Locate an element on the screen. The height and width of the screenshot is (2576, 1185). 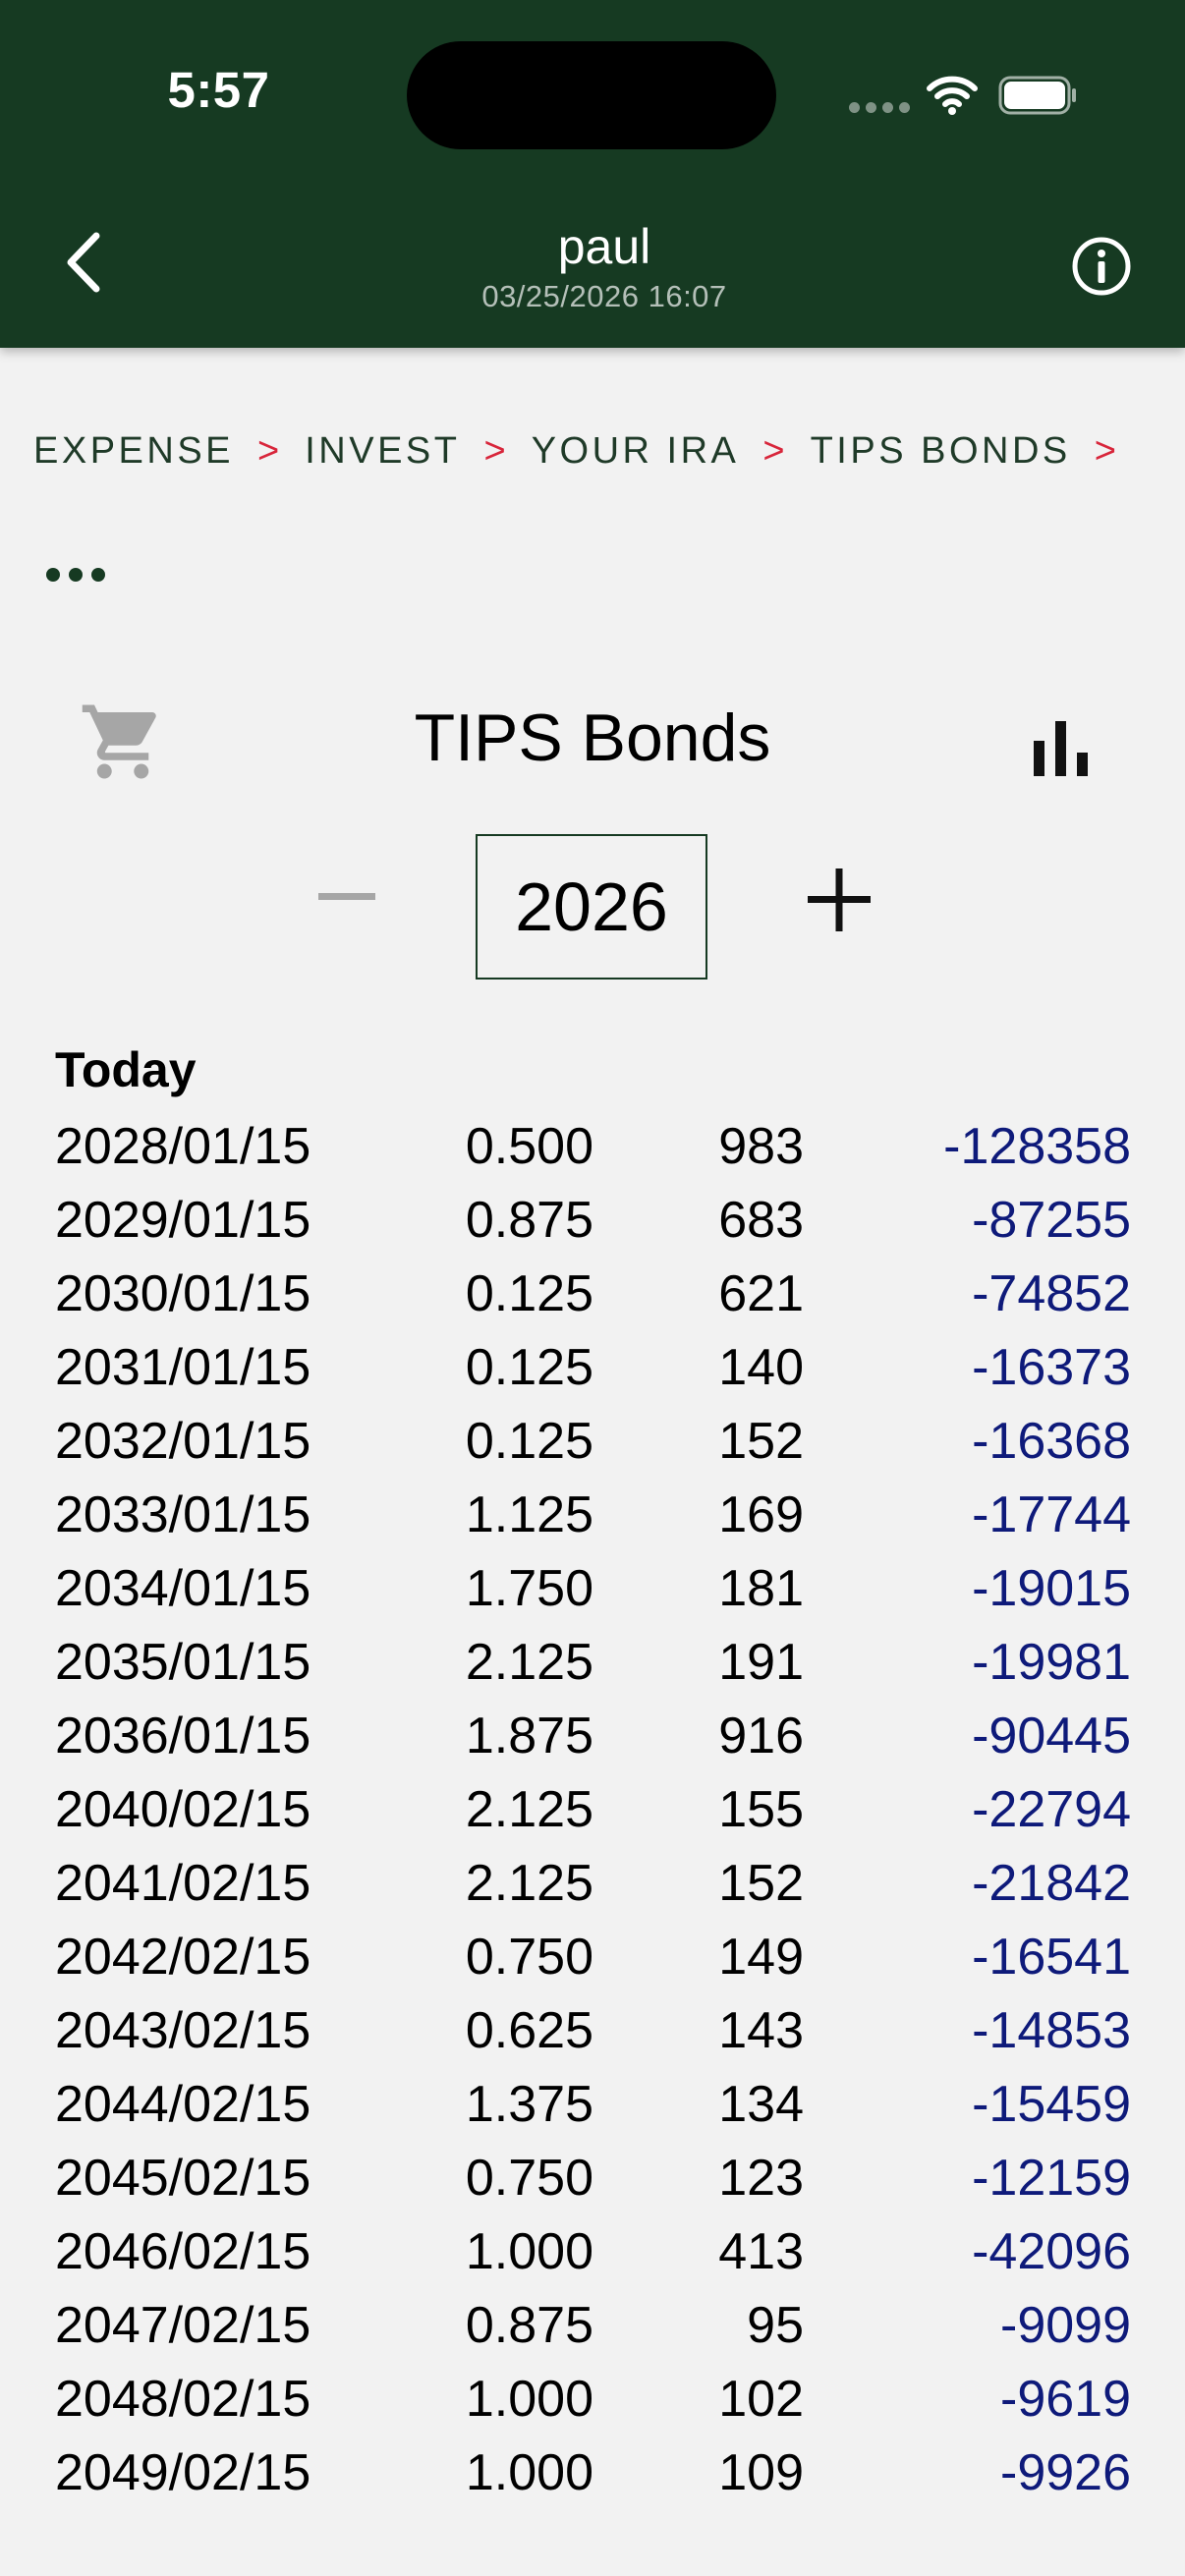
list-item: 2032/01/15 0.125 152 -16368 is located at coordinates (592, 1442).